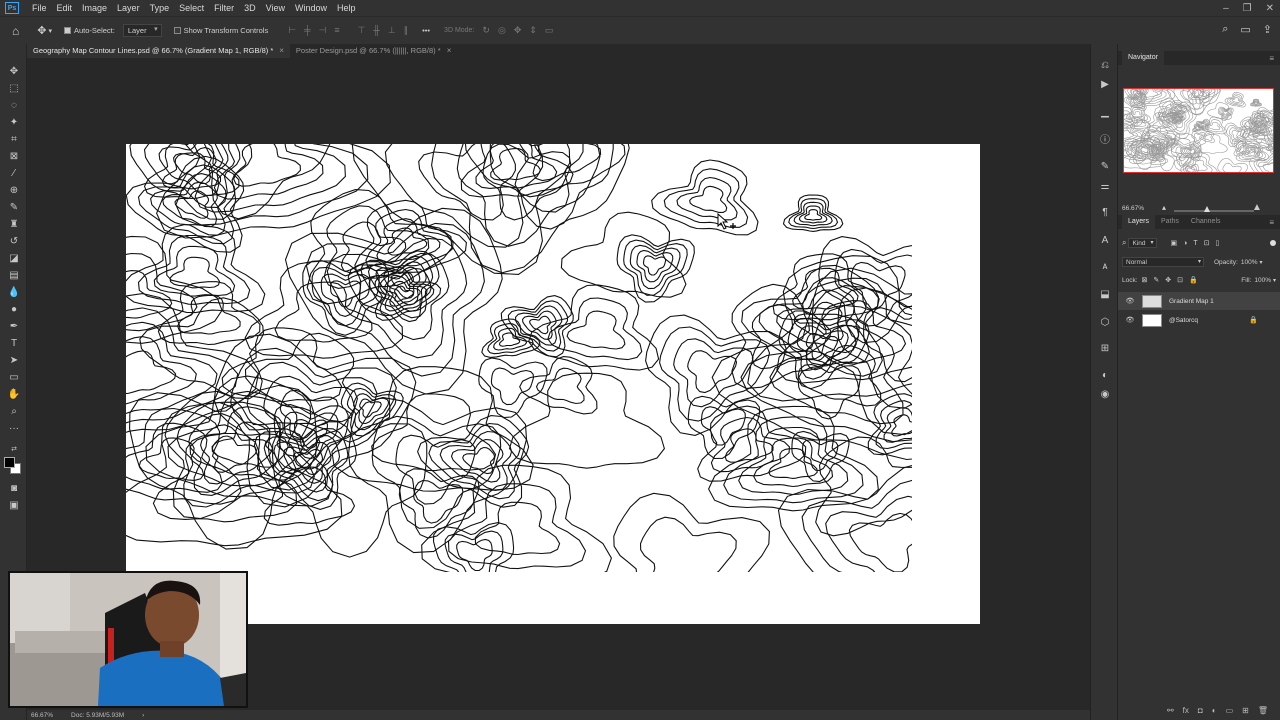  What do you see at coordinates (322, 30) in the screenshot?
I see `align-right-icon: ⊣` at bounding box center [322, 30].